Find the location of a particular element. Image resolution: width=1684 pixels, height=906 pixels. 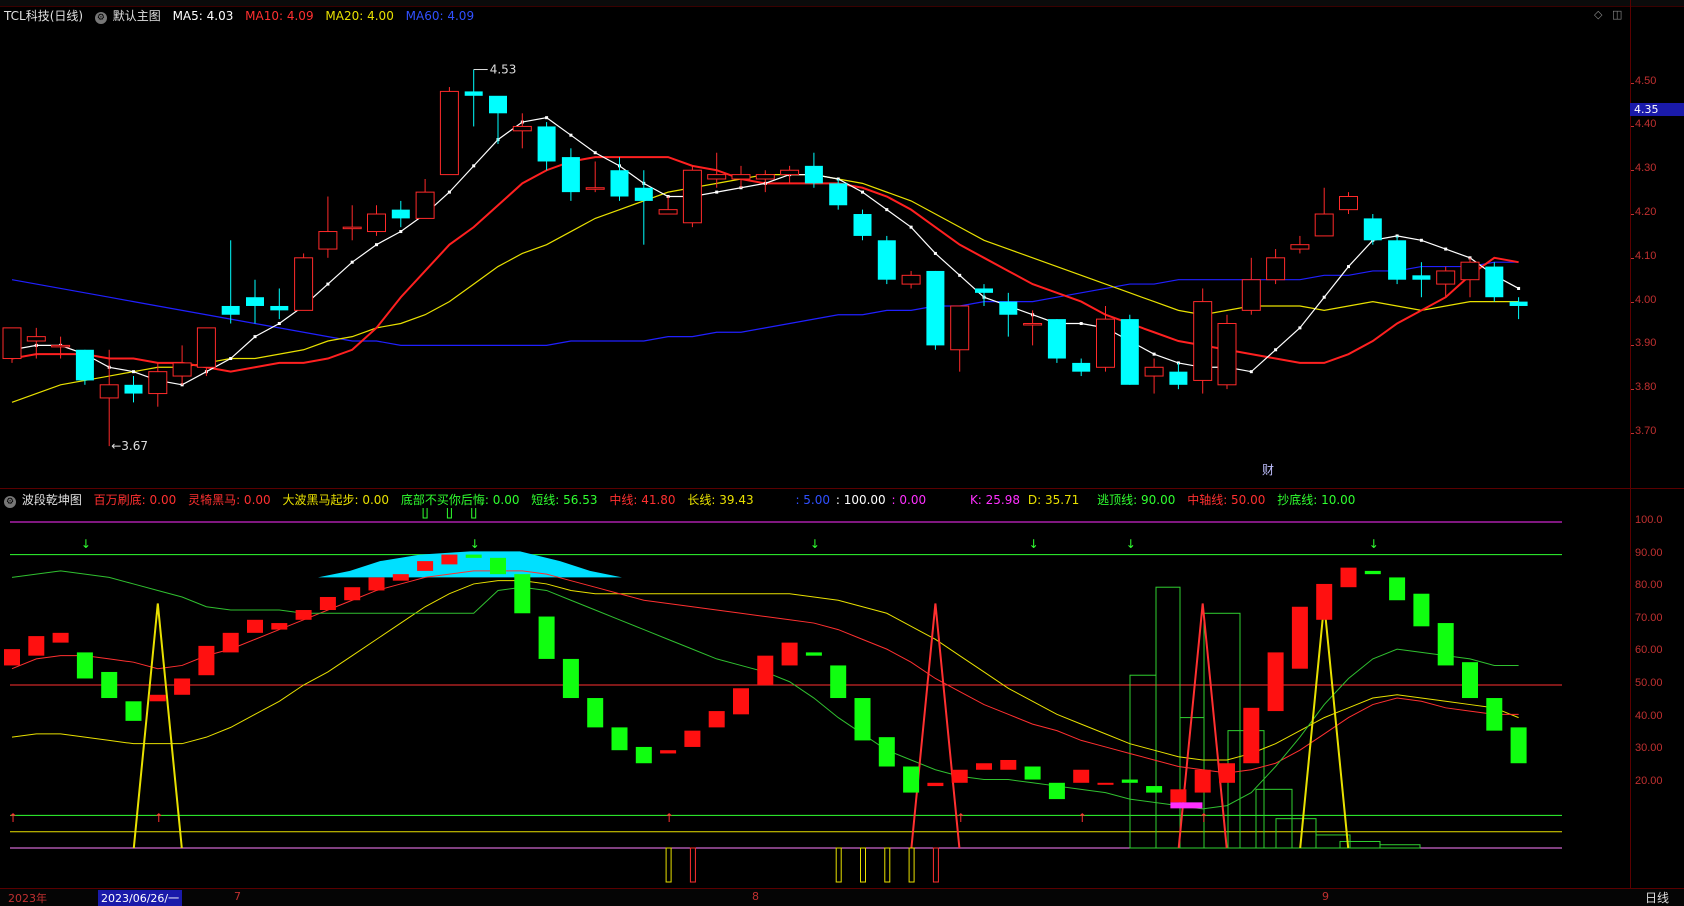

ma5-value: MA5: 4.03 is located at coordinates (203, 16).